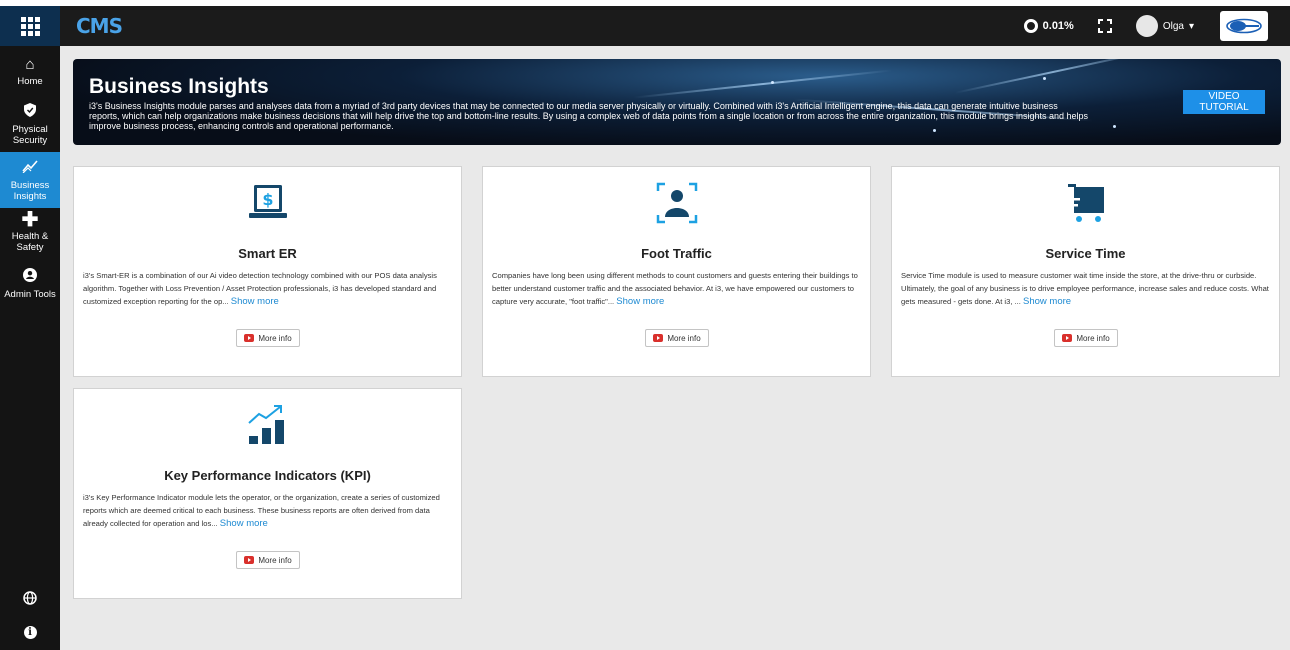  I want to click on user-menu: Olga ▾, so click(1164, 26).